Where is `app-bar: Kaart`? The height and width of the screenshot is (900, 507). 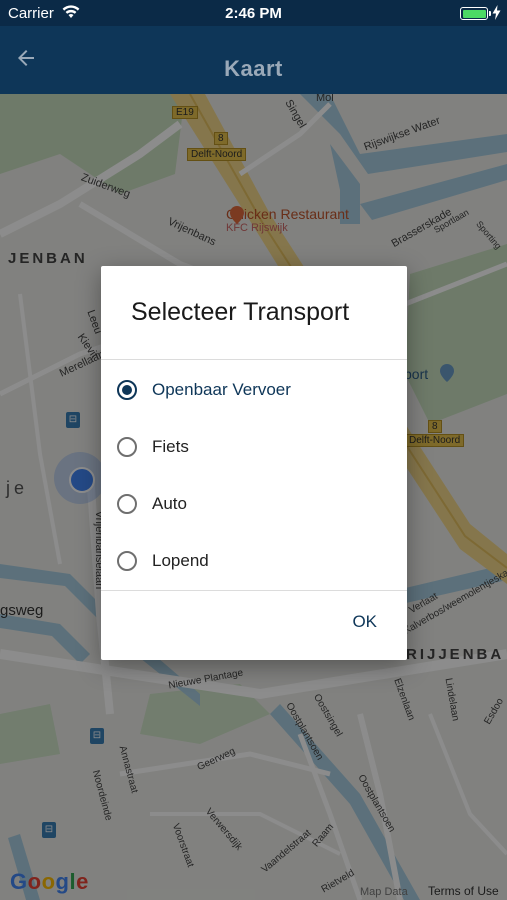
app-bar: Kaart is located at coordinates (253, 60).